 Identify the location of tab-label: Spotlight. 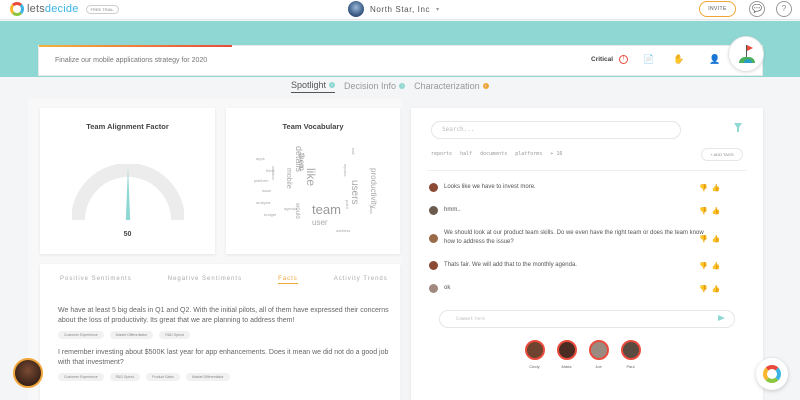
(309, 85).